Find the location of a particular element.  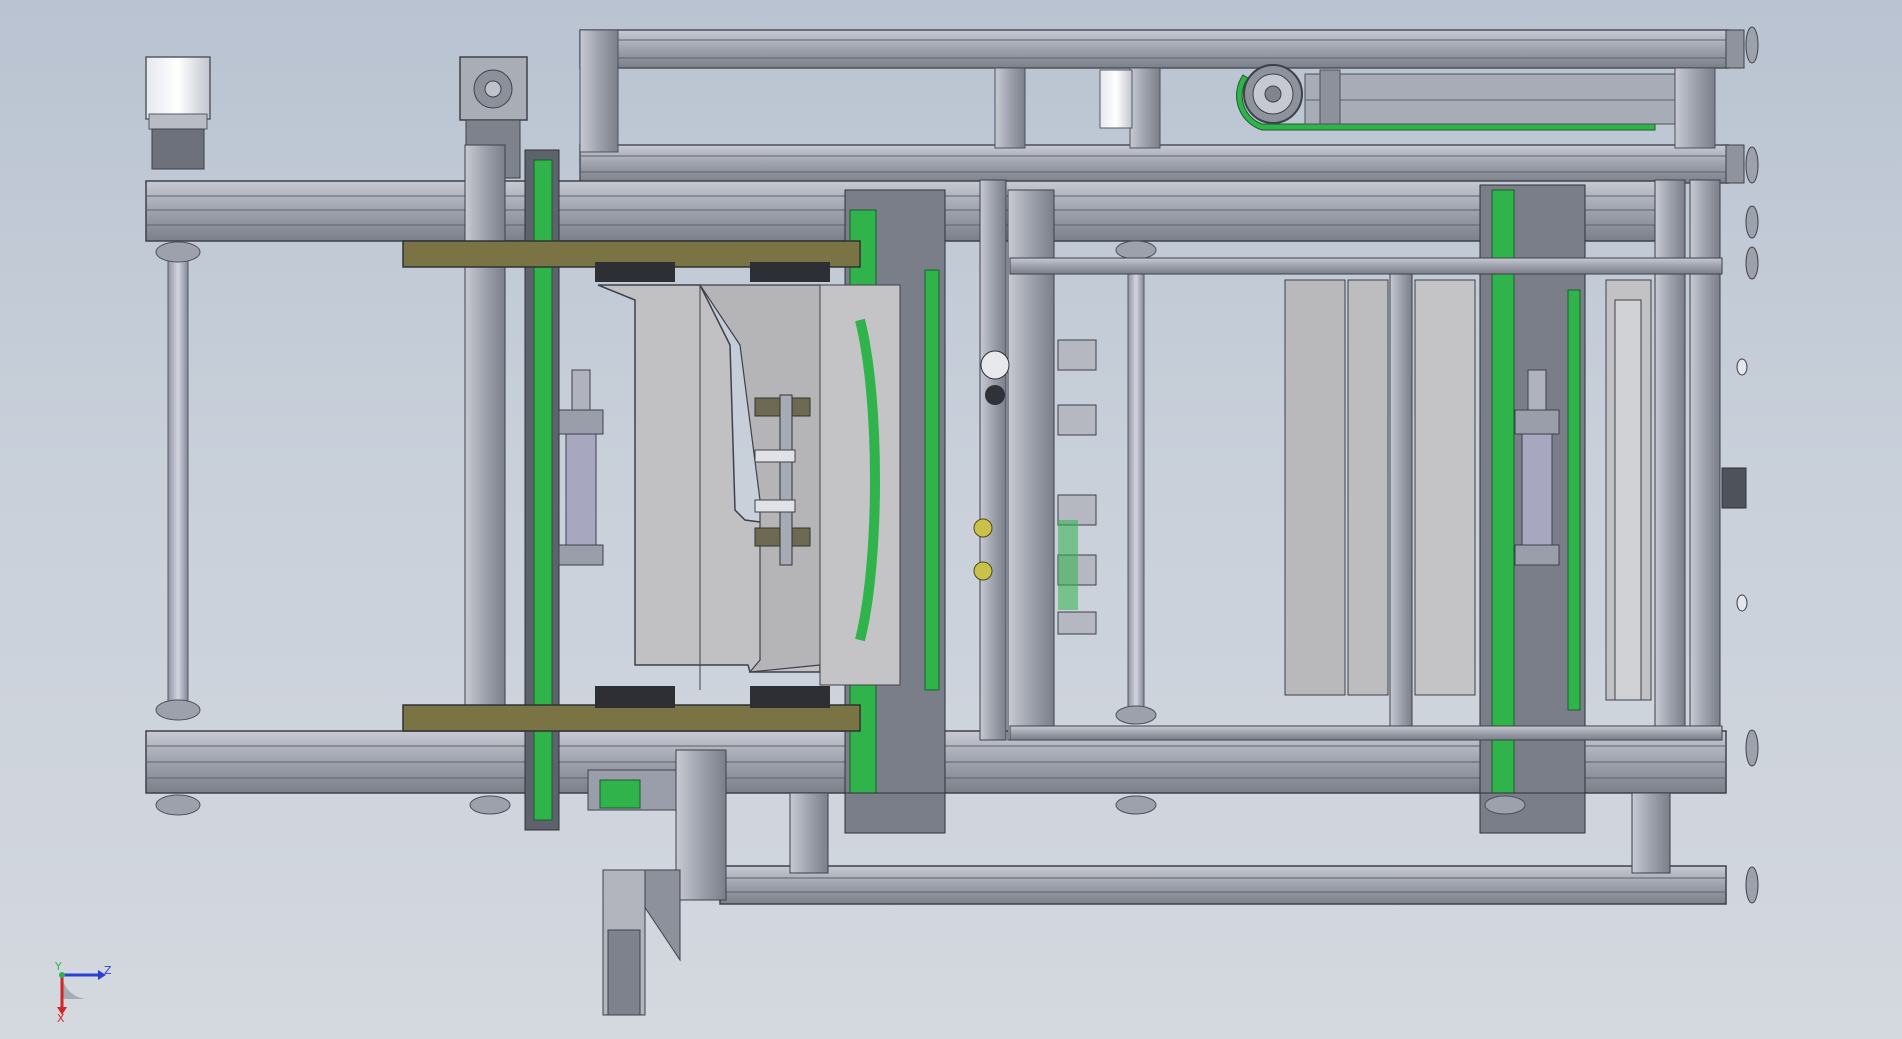

orientation-triad: Z X Y is located at coordinates (83, 992).